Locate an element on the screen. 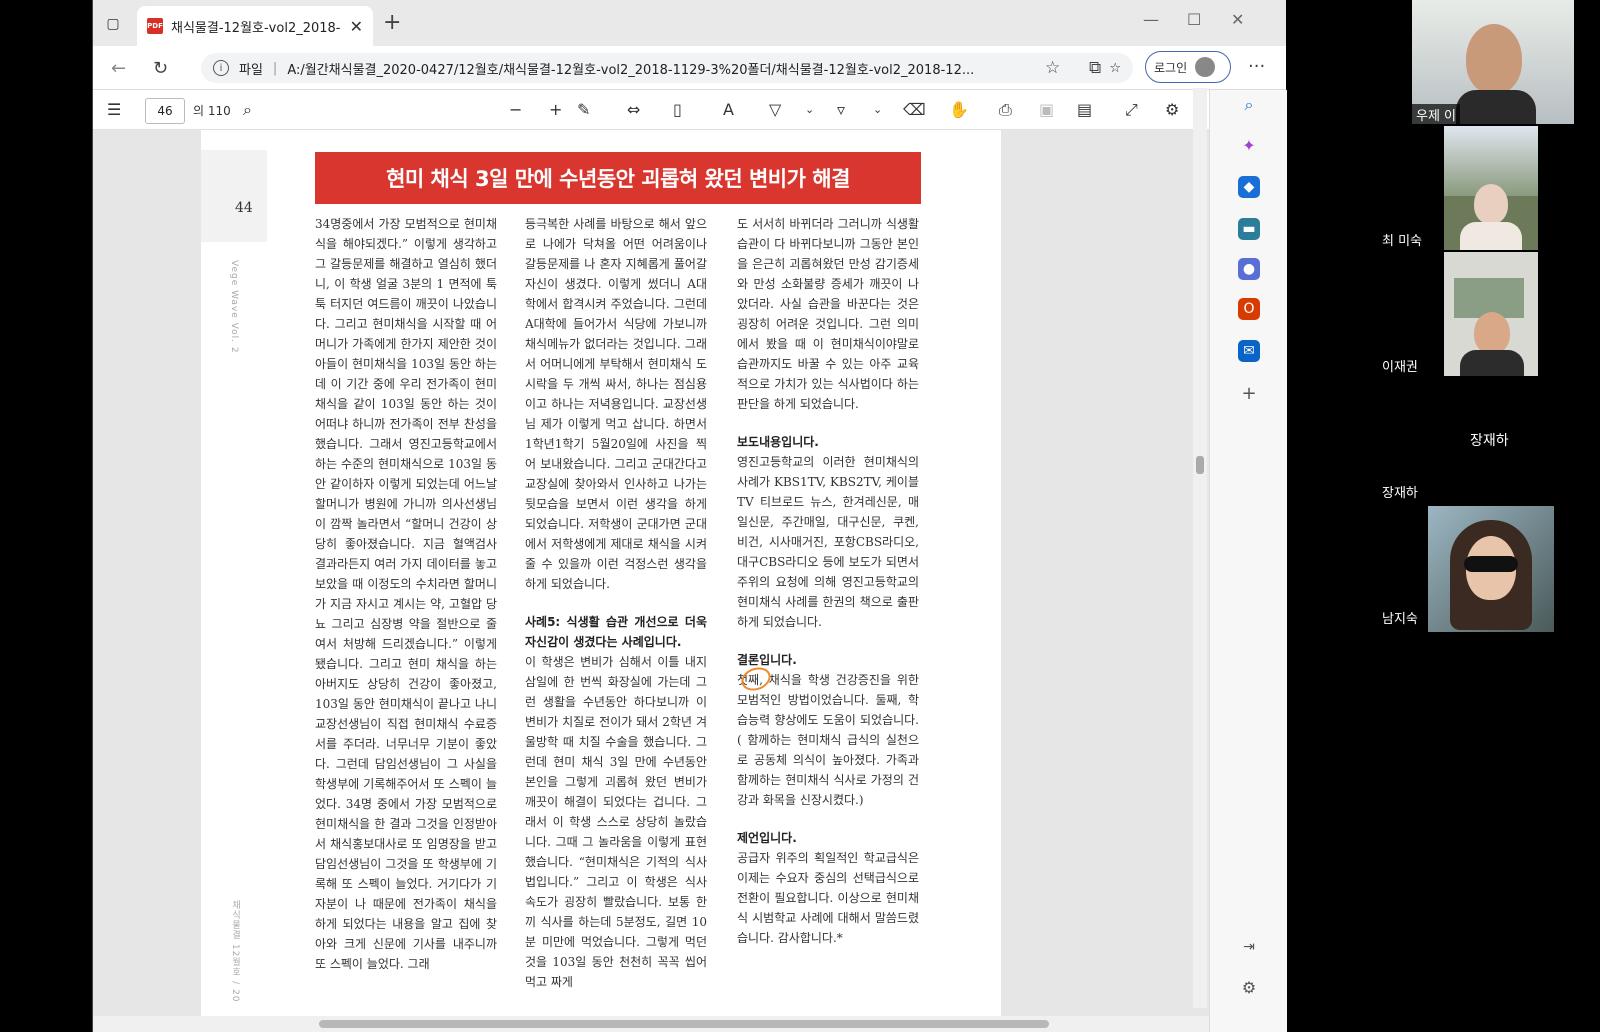 The width and height of the screenshot is (1600, 1032). tab-actions-icon: ▢ is located at coordinates (113, 24).